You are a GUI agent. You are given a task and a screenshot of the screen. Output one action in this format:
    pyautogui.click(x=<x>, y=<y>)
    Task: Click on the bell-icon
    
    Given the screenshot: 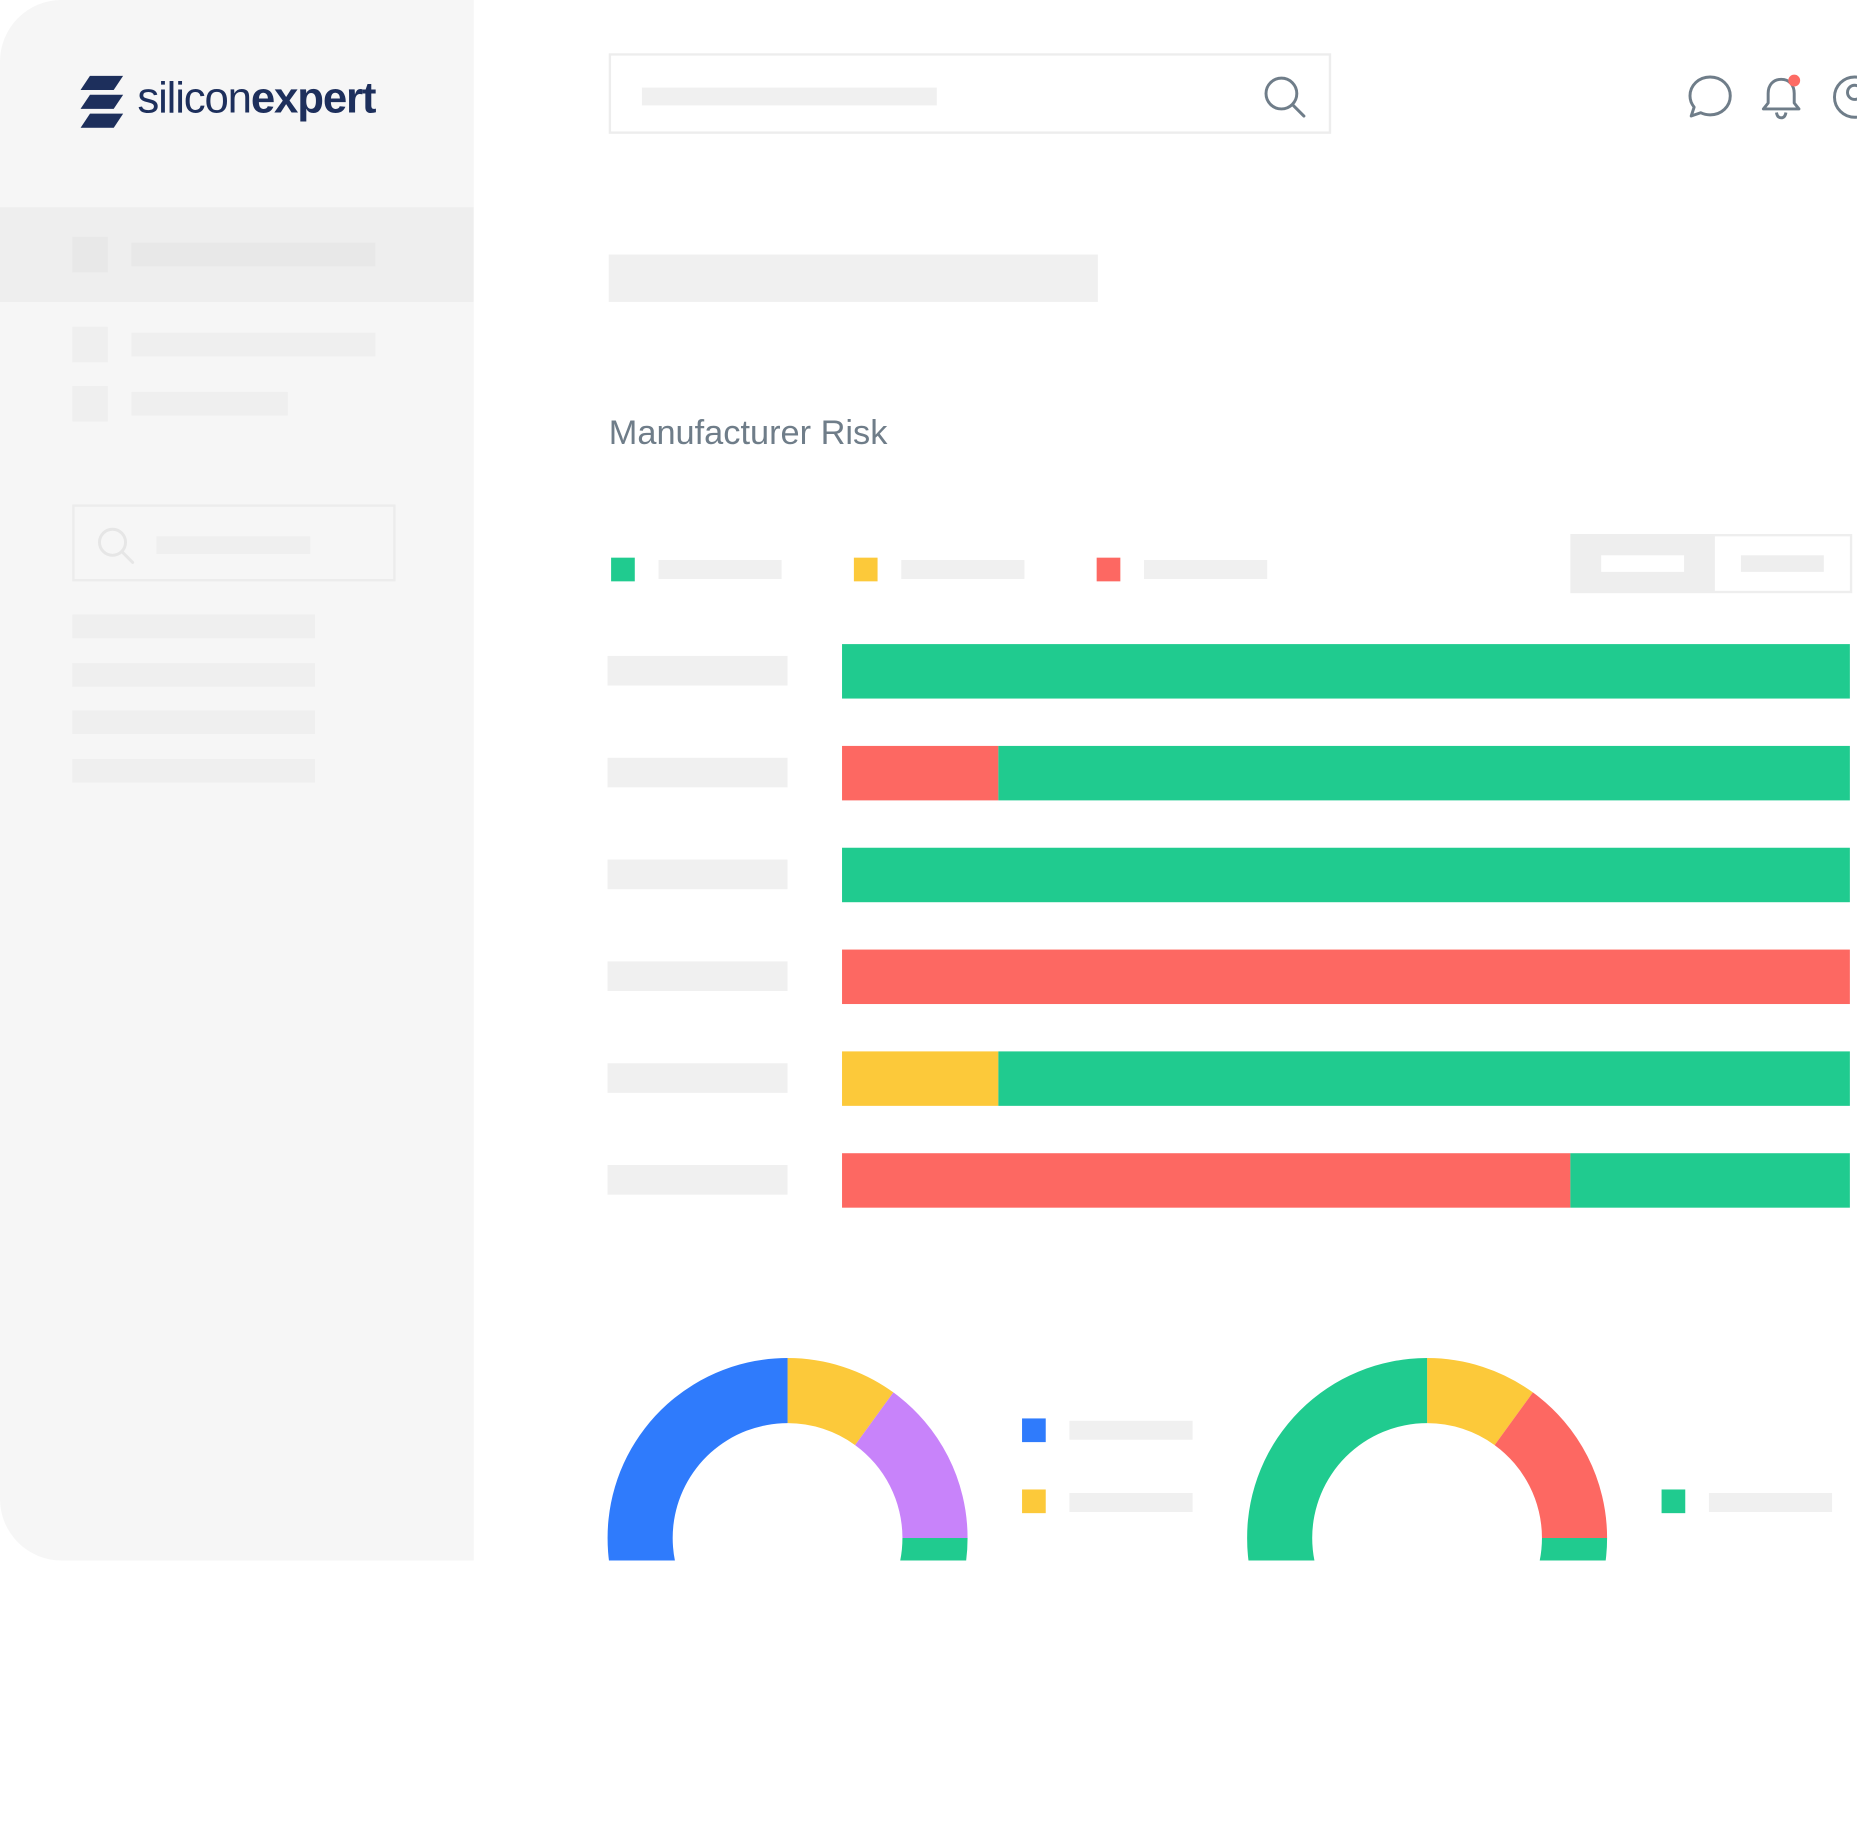 What is the action you would take?
    pyautogui.click(x=1783, y=96)
    